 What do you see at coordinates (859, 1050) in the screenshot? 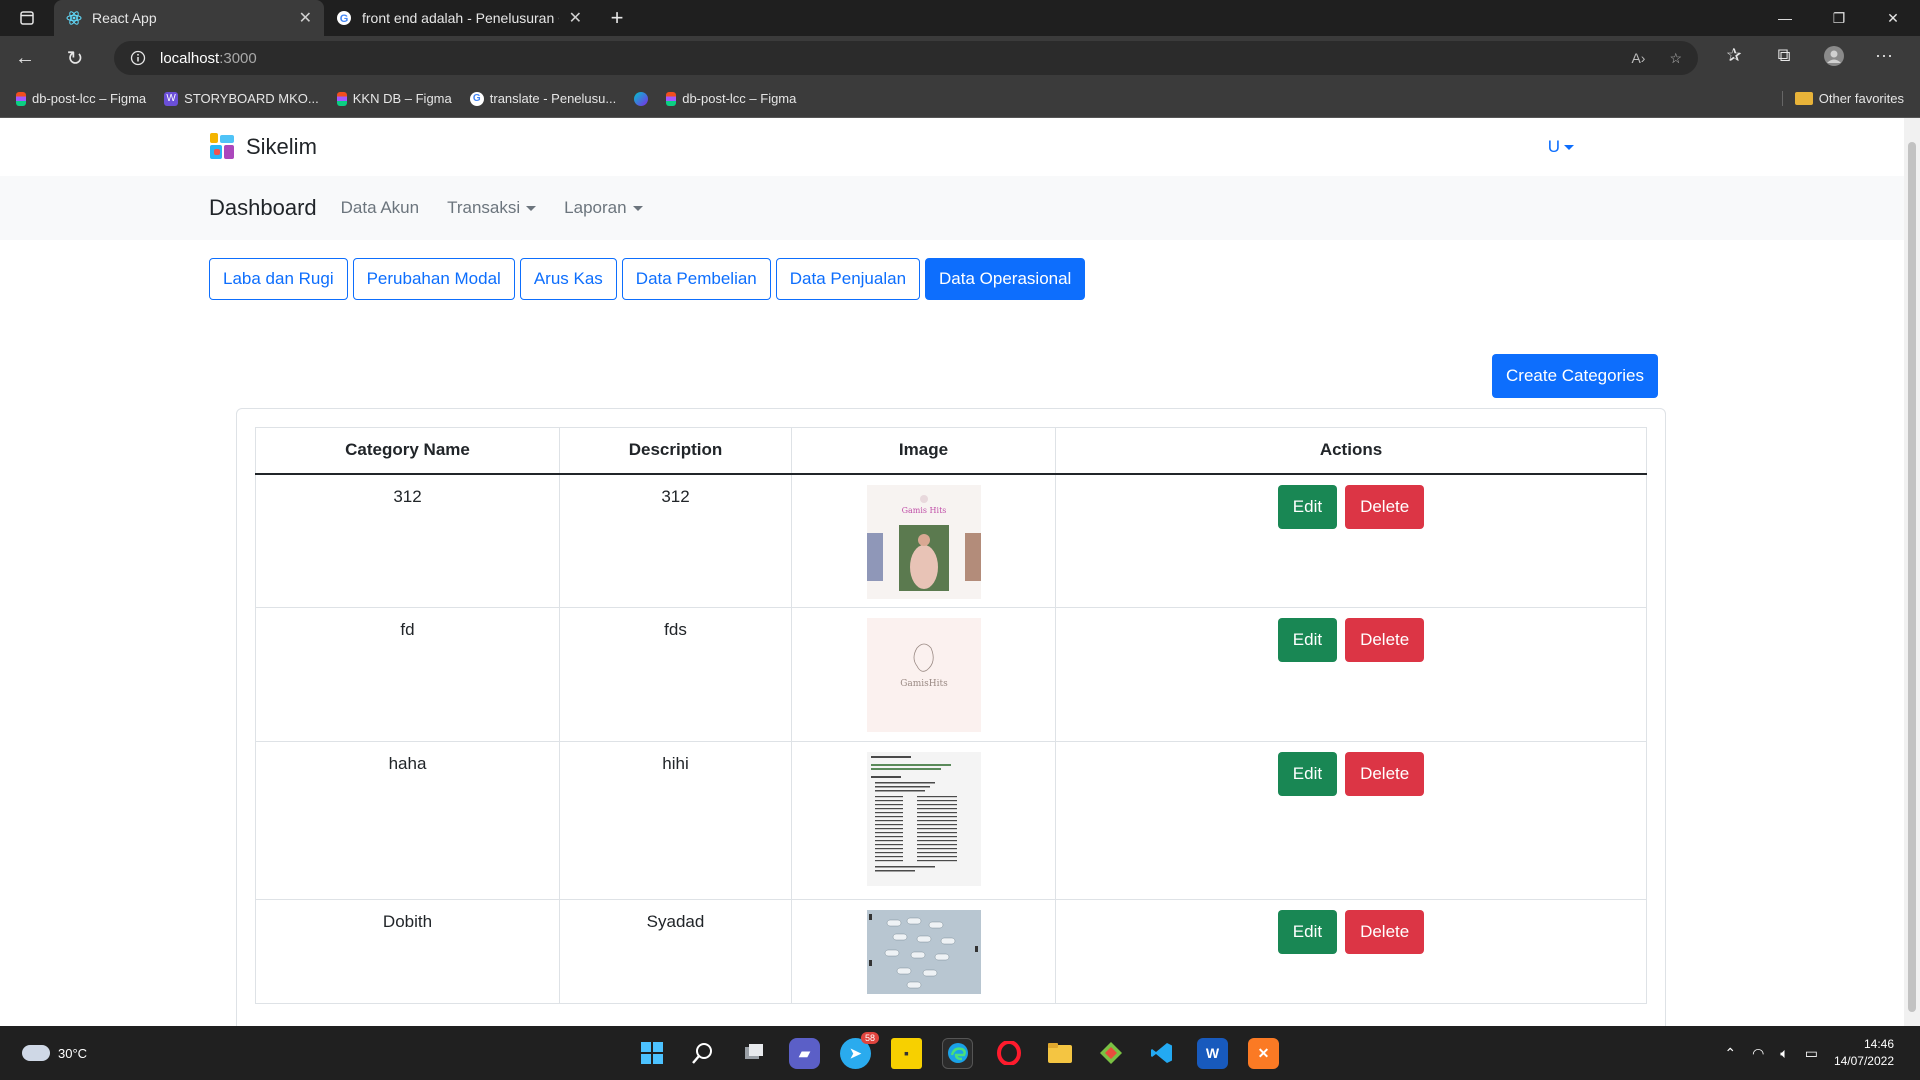
I see `telegram-icon: ➤ 58` at bounding box center [859, 1050].